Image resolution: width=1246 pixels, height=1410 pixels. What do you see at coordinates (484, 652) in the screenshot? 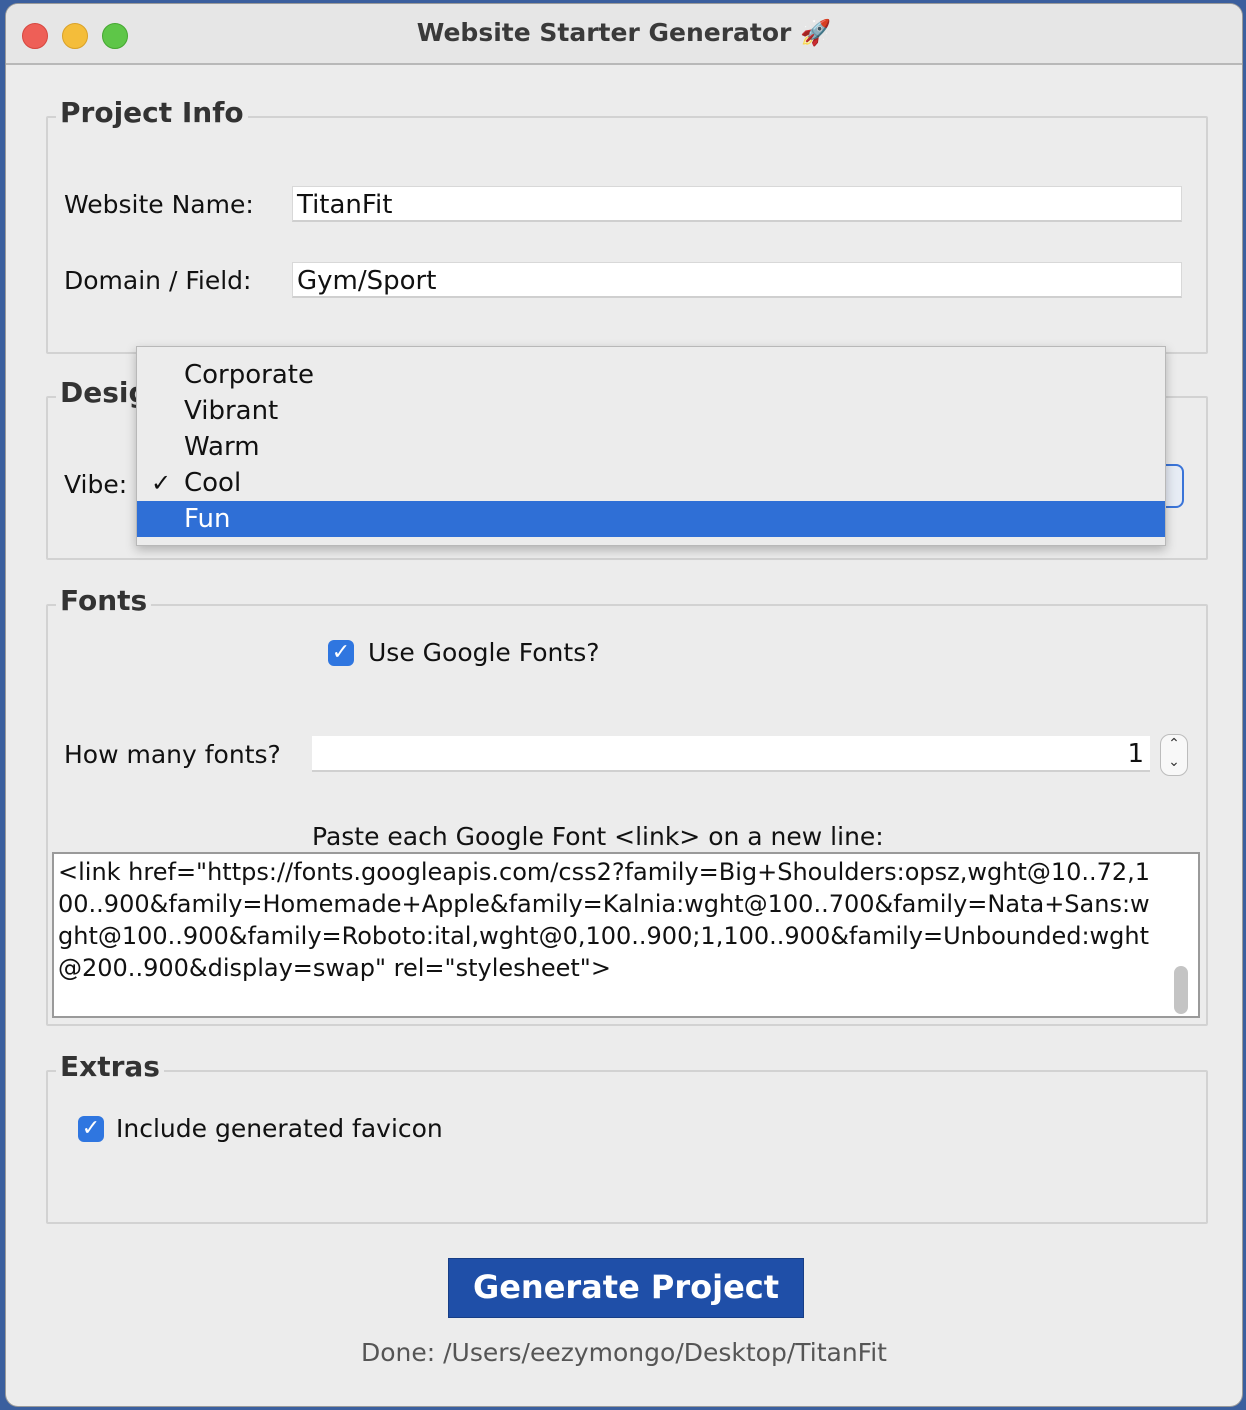
I see `use-google-fonts-label: Use Google Fonts?` at bounding box center [484, 652].